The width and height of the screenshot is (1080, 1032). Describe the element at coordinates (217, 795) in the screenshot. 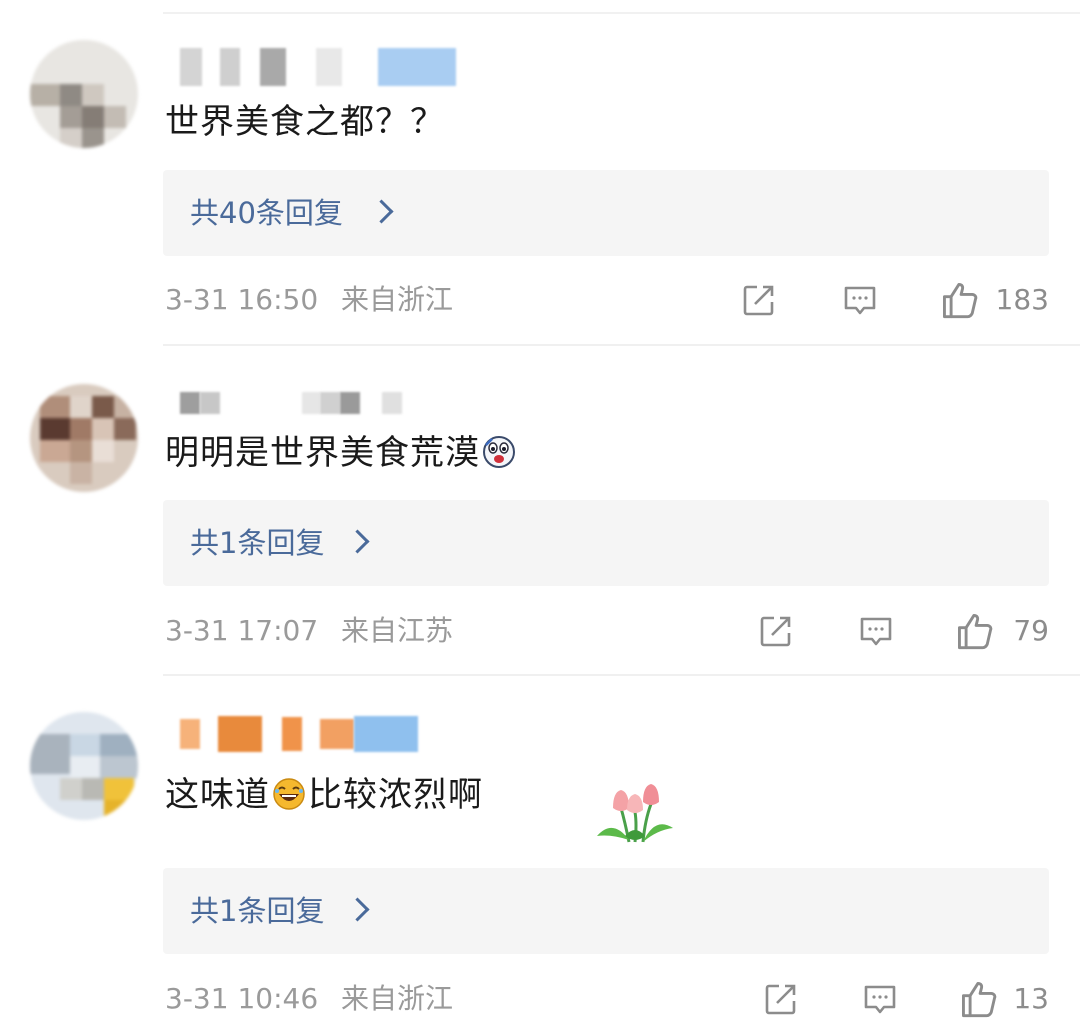

I see `comment-text-main: 这味道` at that location.